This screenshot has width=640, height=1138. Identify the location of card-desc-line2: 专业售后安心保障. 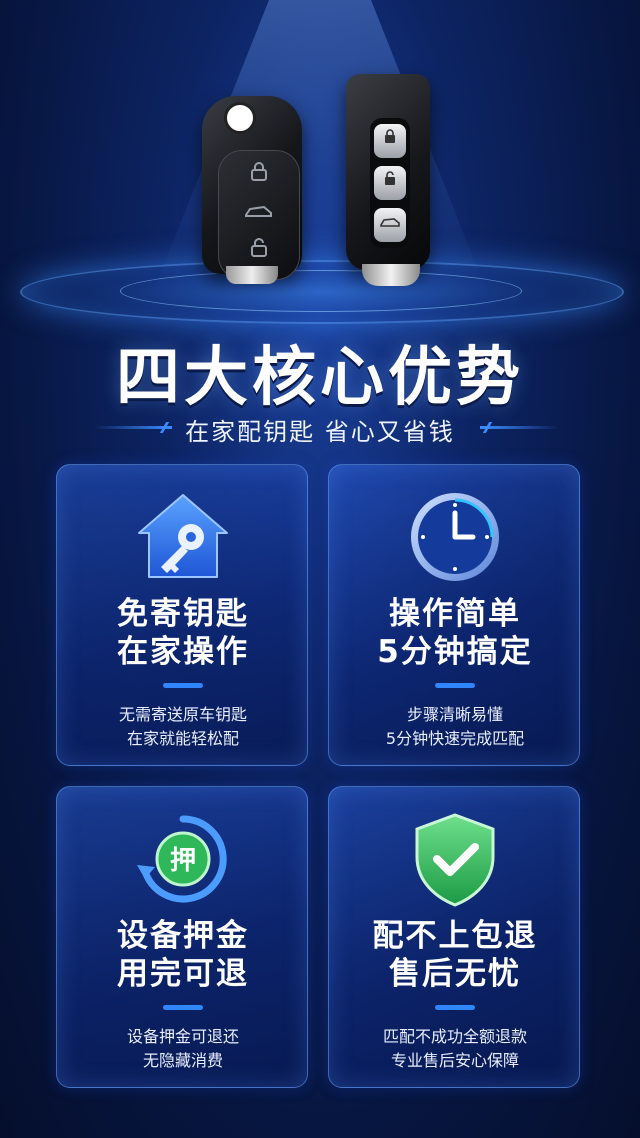
(454, 1060).